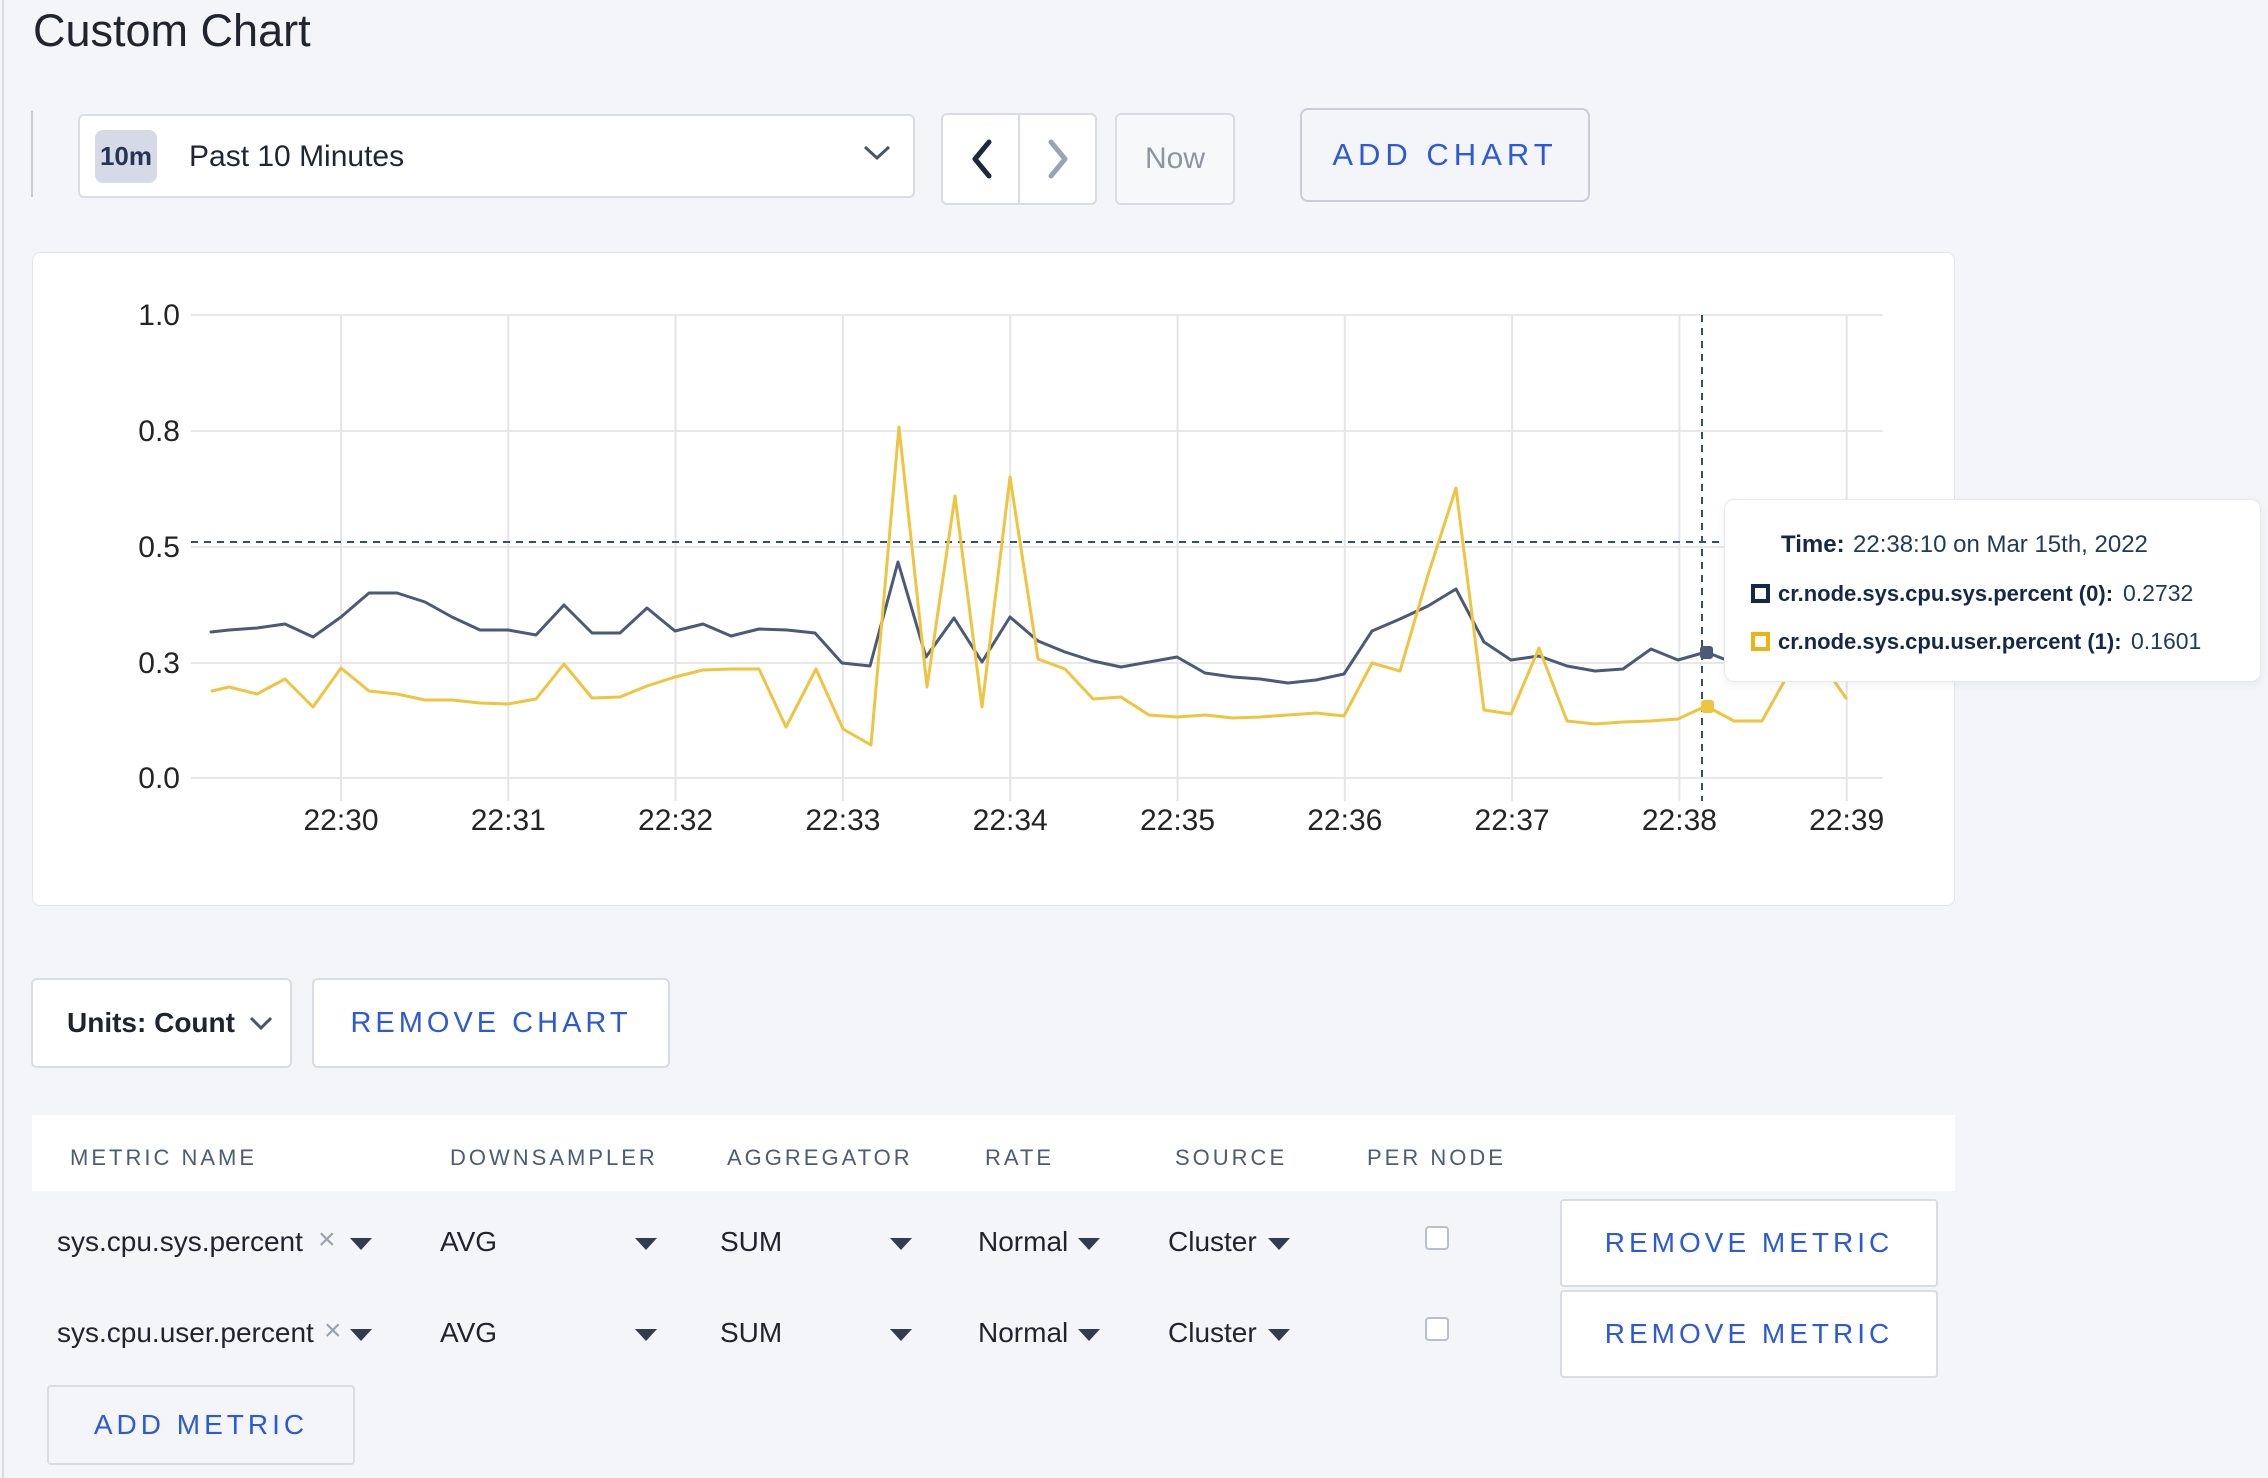 The height and width of the screenshot is (1478, 2268). I want to click on svg-text: 22:39, so click(1846, 820).